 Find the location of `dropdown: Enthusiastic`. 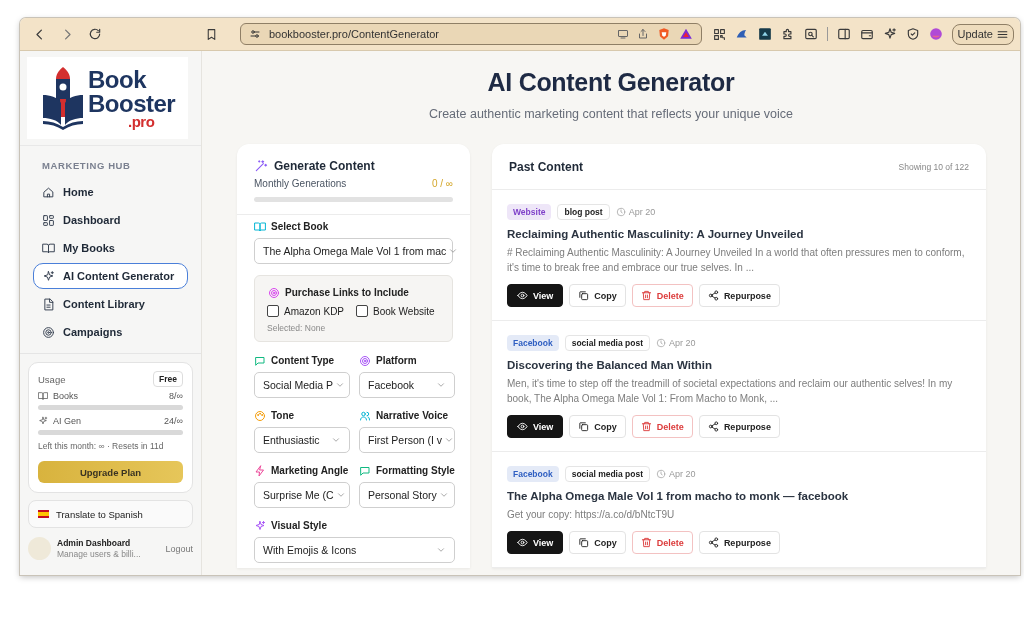

dropdown: Enthusiastic is located at coordinates (302, 440).